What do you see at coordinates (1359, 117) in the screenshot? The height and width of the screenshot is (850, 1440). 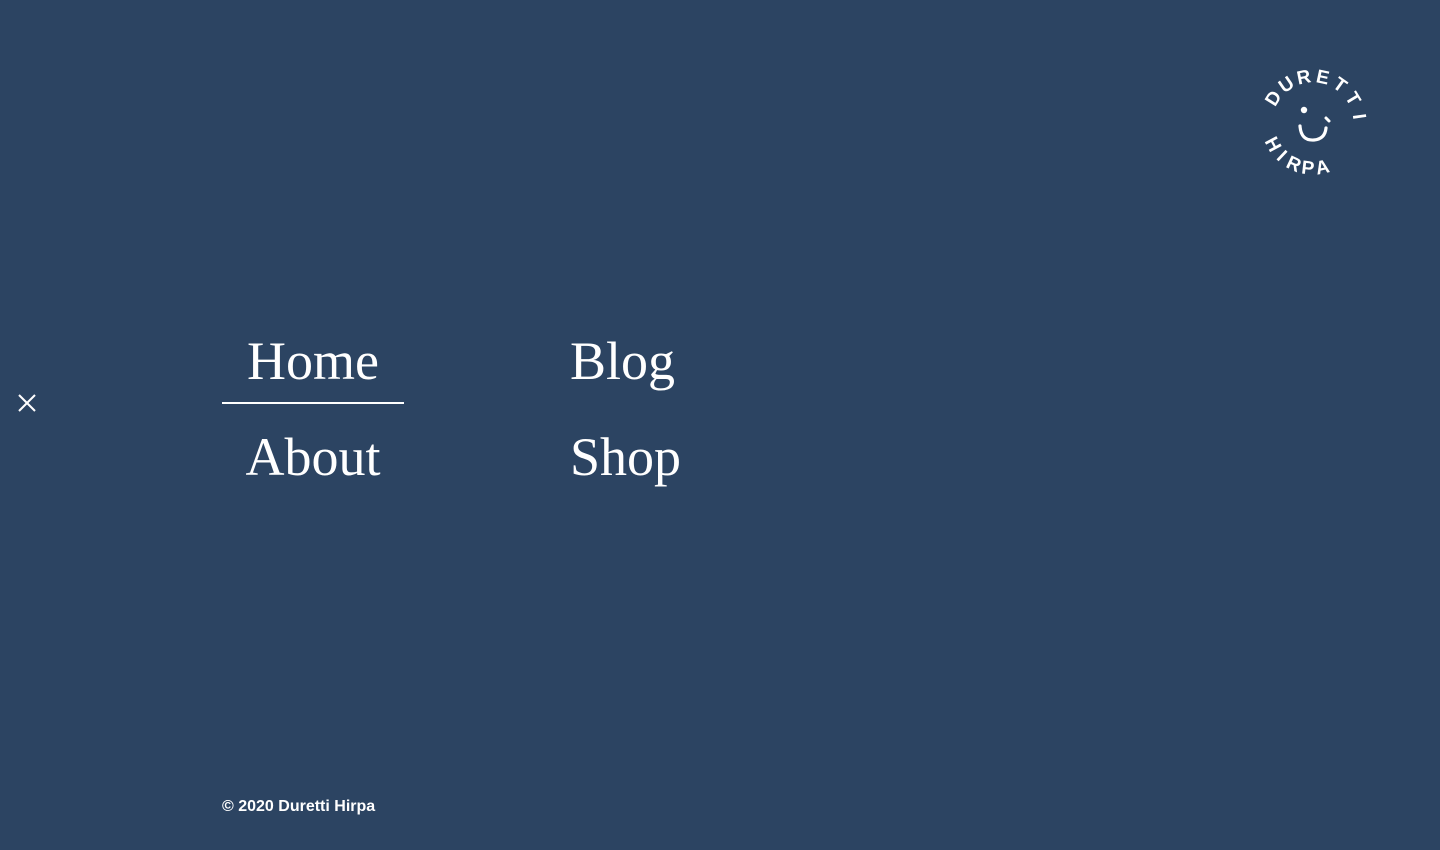 I see `logo-letter: I` at bounding box center [1359, 117].